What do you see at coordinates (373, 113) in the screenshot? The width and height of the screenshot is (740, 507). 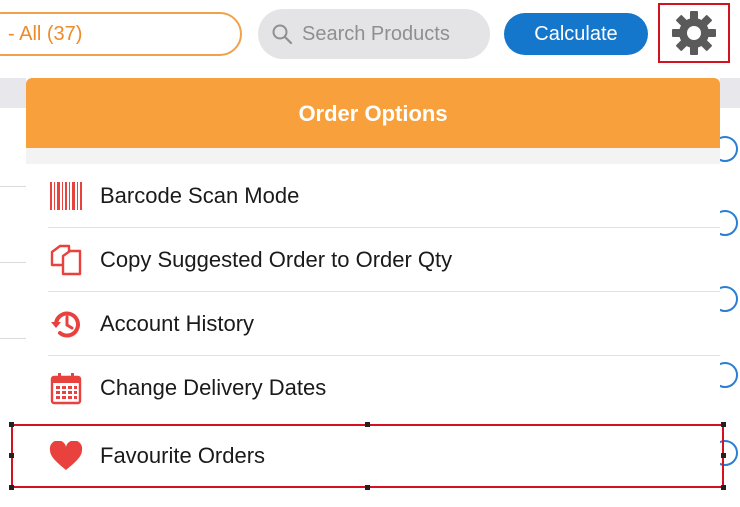 I see `popover-title: Order Options` at bounding box center [373, 113].